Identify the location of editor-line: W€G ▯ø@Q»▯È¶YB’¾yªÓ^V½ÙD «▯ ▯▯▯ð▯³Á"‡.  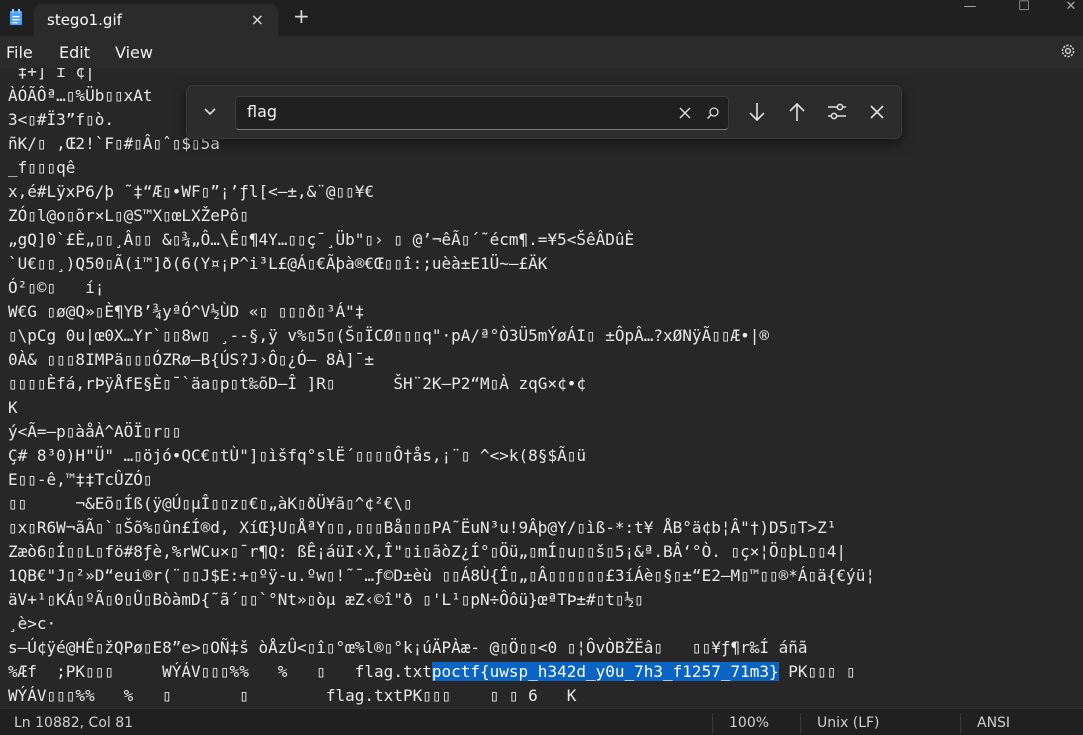
(186, 311).